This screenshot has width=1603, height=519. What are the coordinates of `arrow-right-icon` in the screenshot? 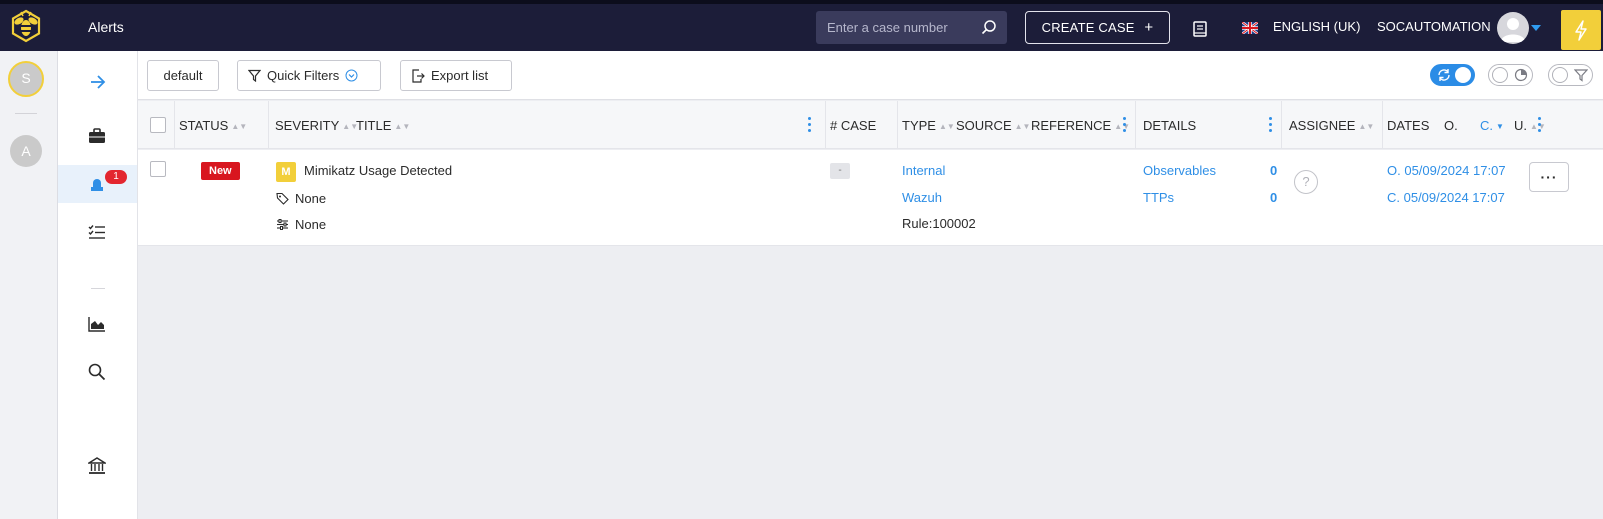 It's located at (98, 82).